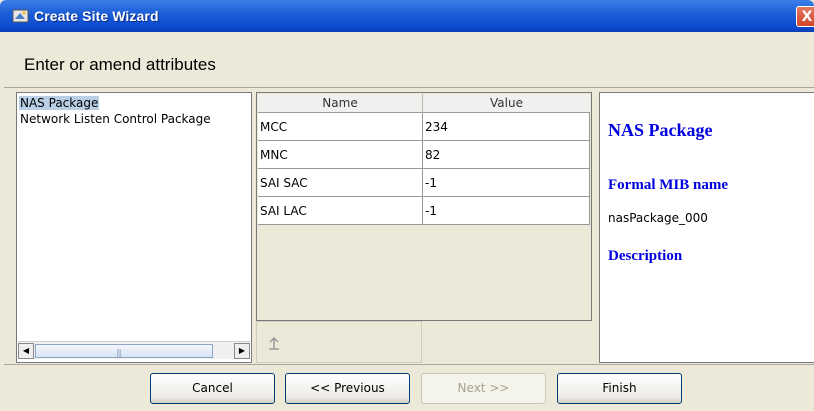  I want to click on arrow-right-icon: ▶, so click(242, 350).